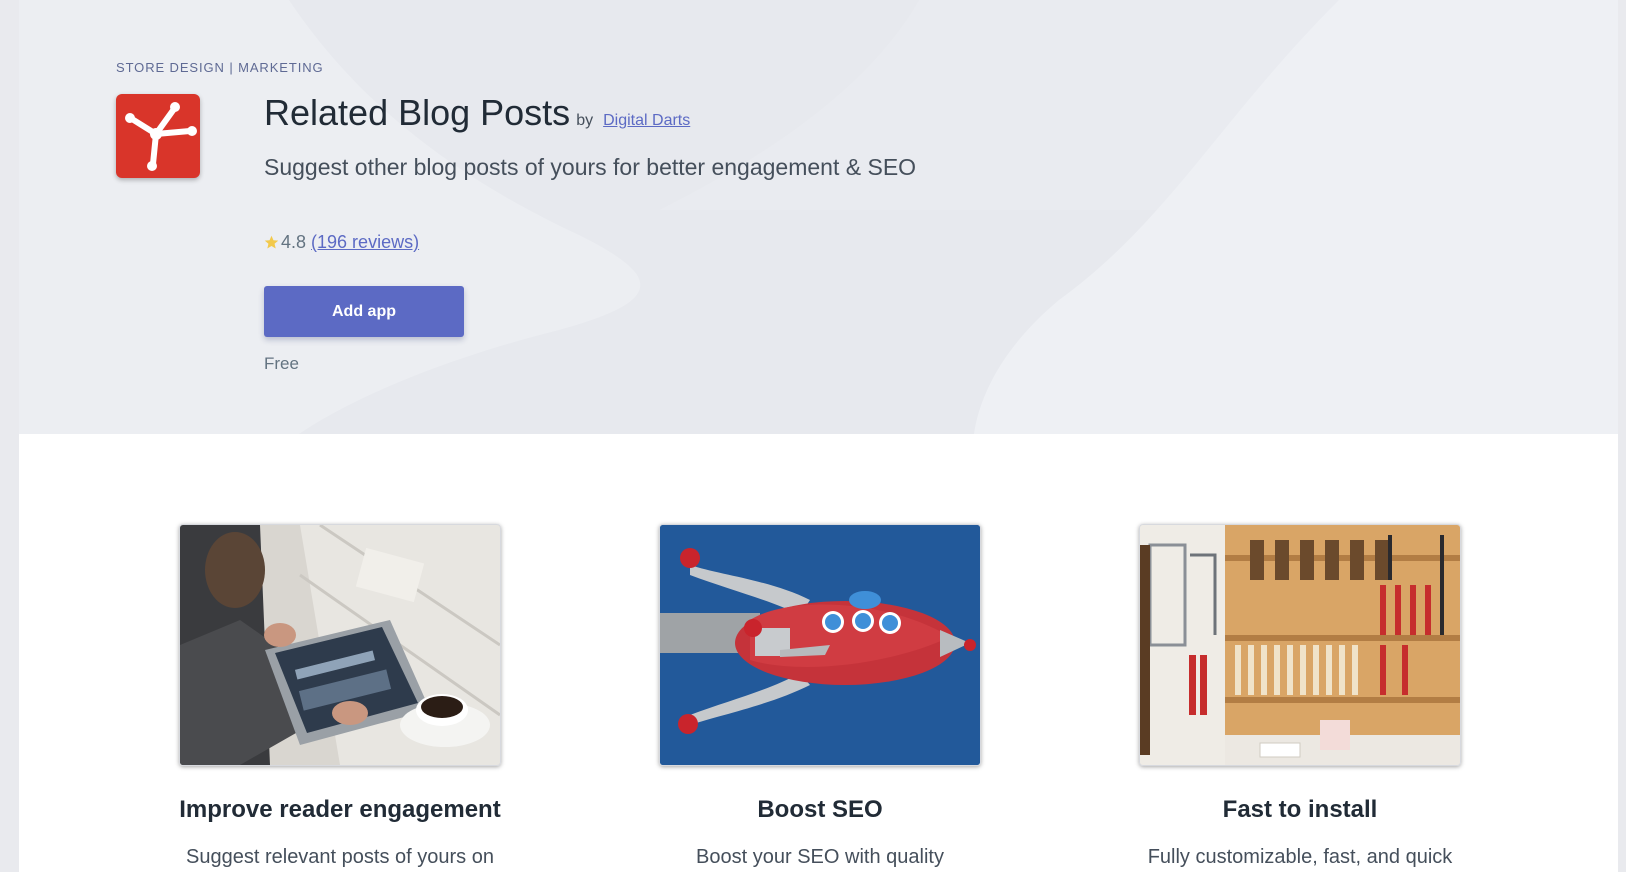 This screenshot has height=872, width=1626. Describe the element at coordinates (280, 67) in the screenshot. I see `category-marketing: MARKETING` at that location.